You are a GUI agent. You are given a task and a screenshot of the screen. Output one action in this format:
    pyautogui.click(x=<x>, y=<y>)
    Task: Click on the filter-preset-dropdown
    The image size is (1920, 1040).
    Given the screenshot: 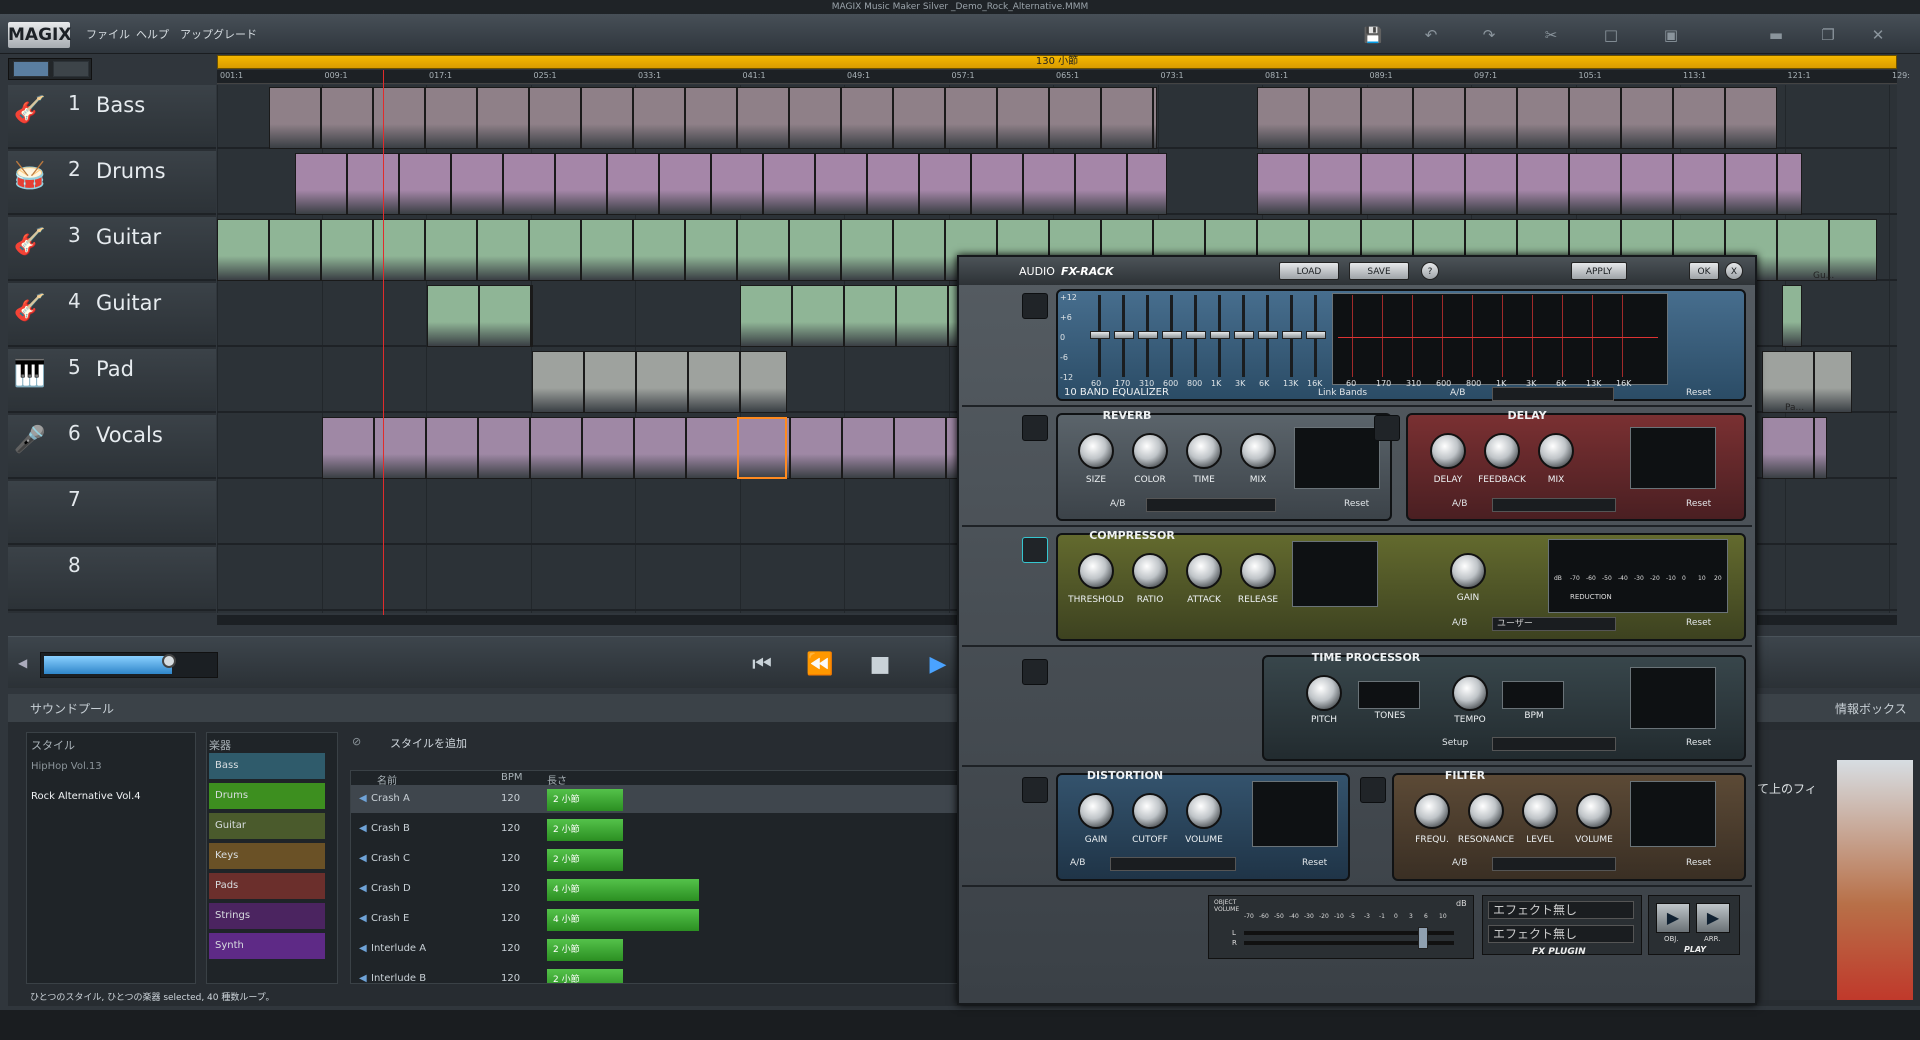 What is the action you would take?
    pyautogui.click(x=1554, y=864)
    